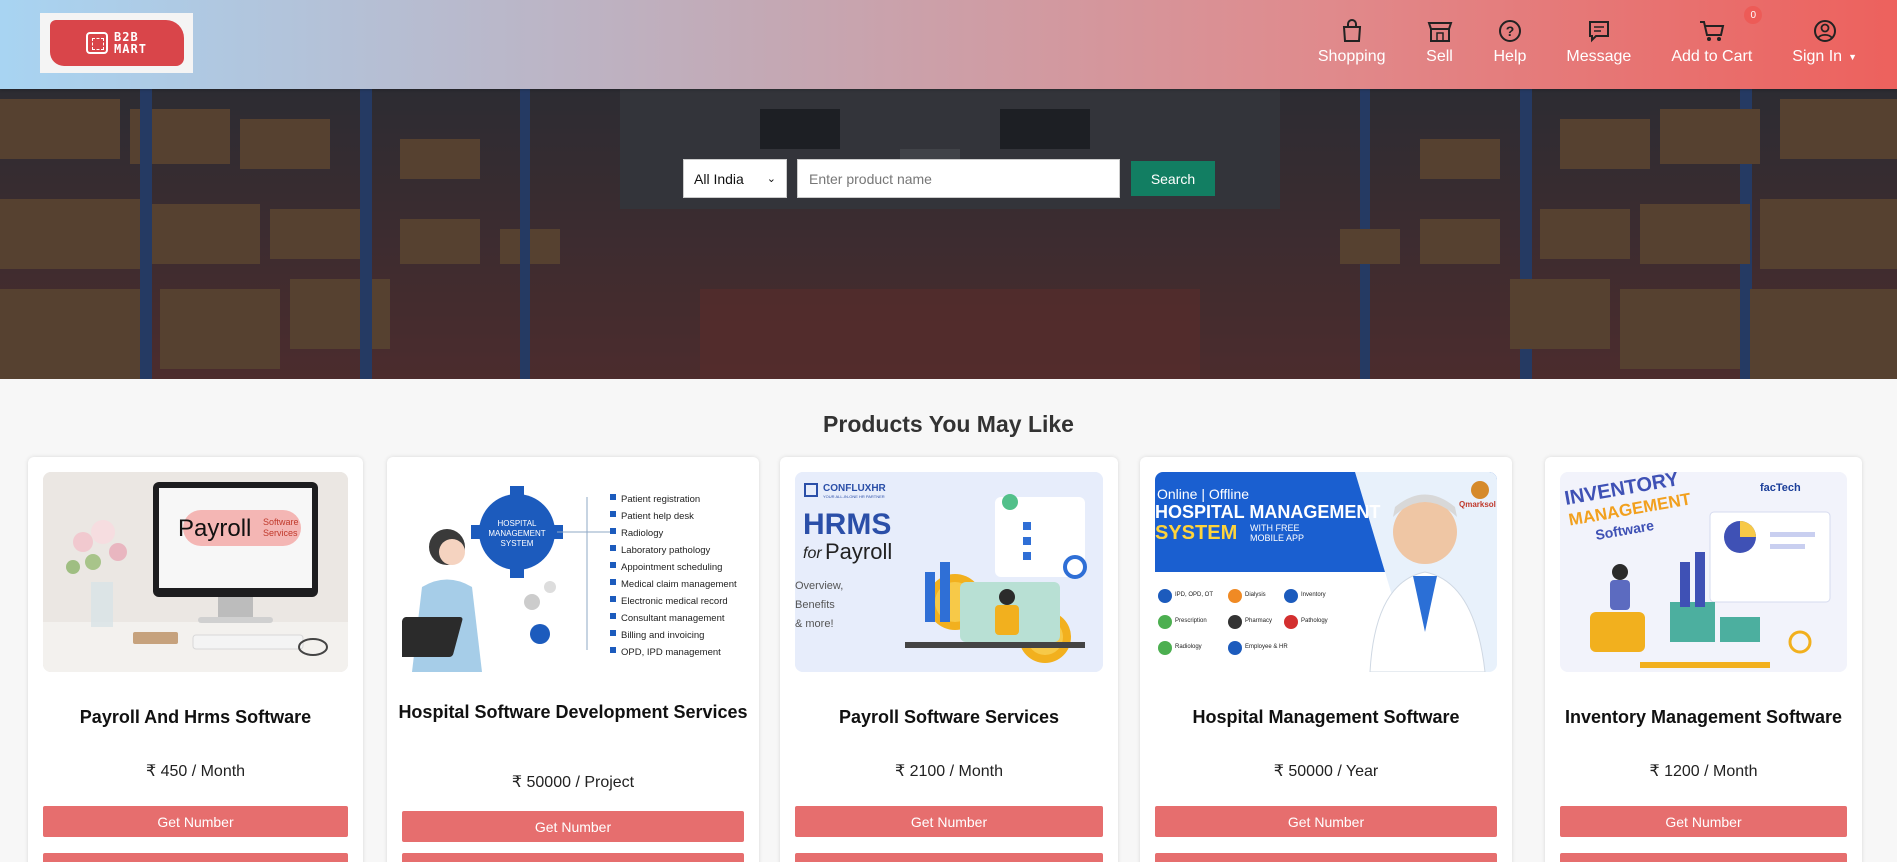  Describe the element at coordinates (661, 499) in the screenshot. I see `feature-item: Patient registration` at that location.